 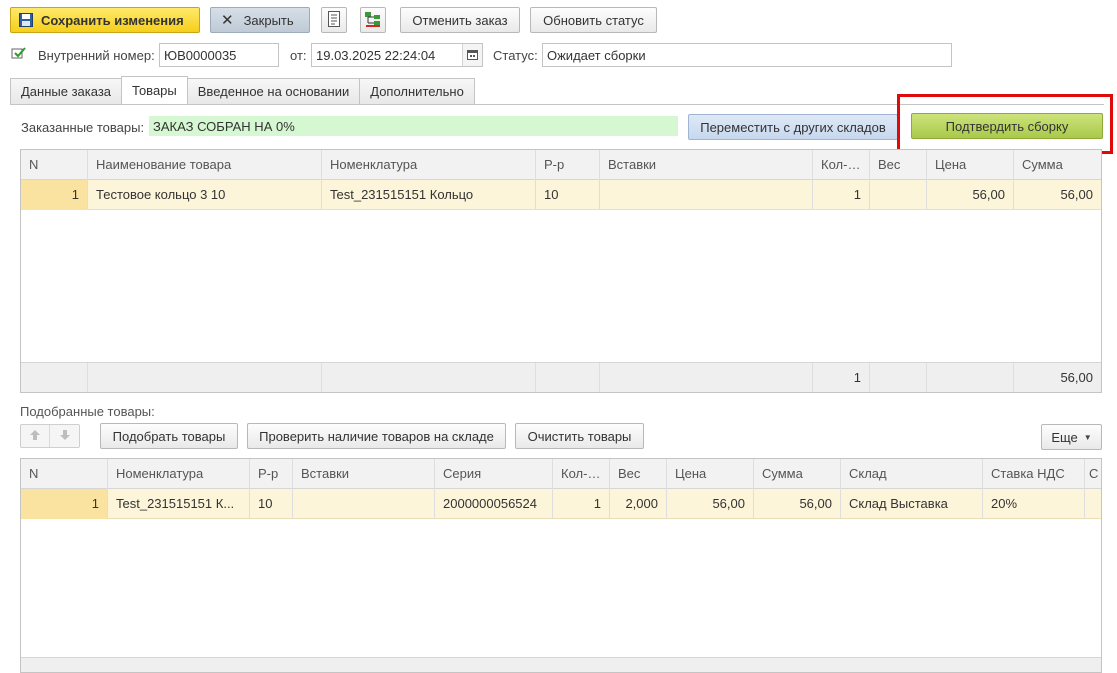 I want to click on more-button: Еще ▼, so click(x=1071, y=437).